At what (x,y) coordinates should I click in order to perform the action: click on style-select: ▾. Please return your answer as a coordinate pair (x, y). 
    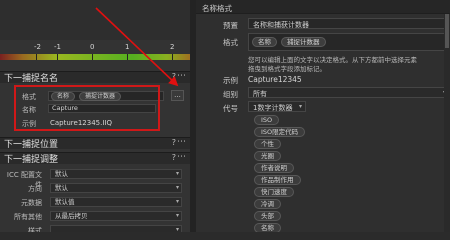
    Looking at the image, I should click on (116, 228).